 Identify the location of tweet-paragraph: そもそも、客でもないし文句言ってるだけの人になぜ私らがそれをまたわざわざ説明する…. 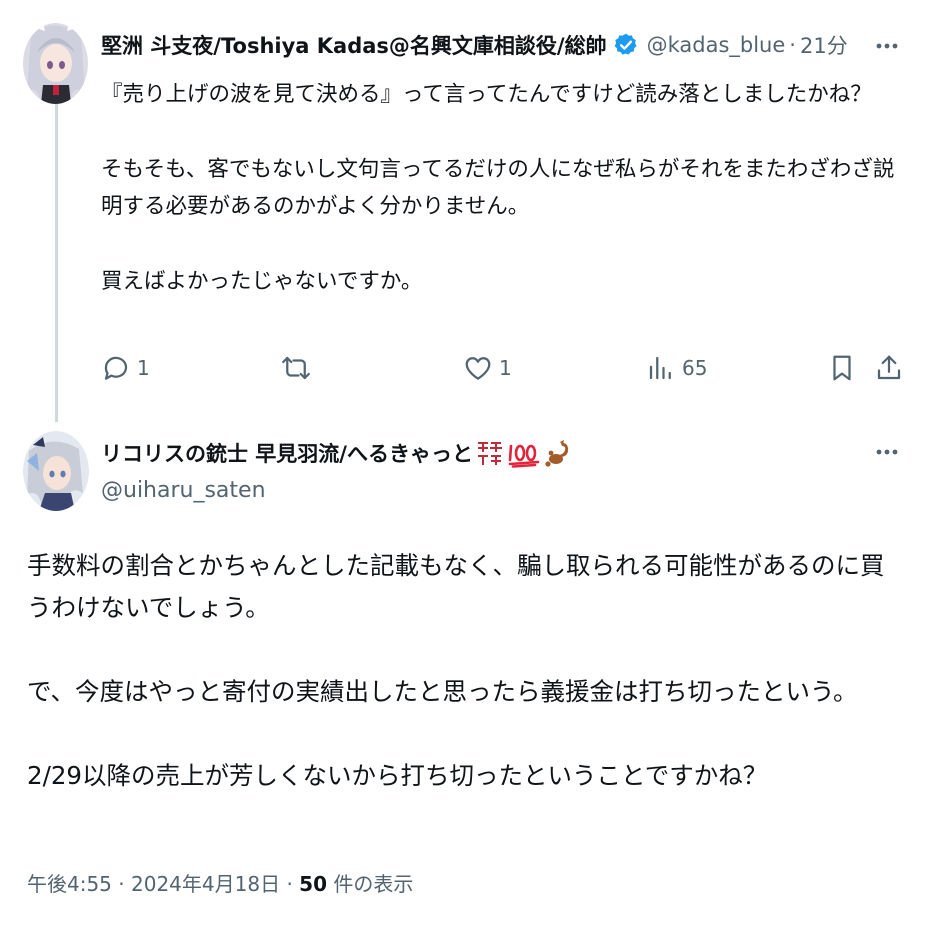
(498, 188).